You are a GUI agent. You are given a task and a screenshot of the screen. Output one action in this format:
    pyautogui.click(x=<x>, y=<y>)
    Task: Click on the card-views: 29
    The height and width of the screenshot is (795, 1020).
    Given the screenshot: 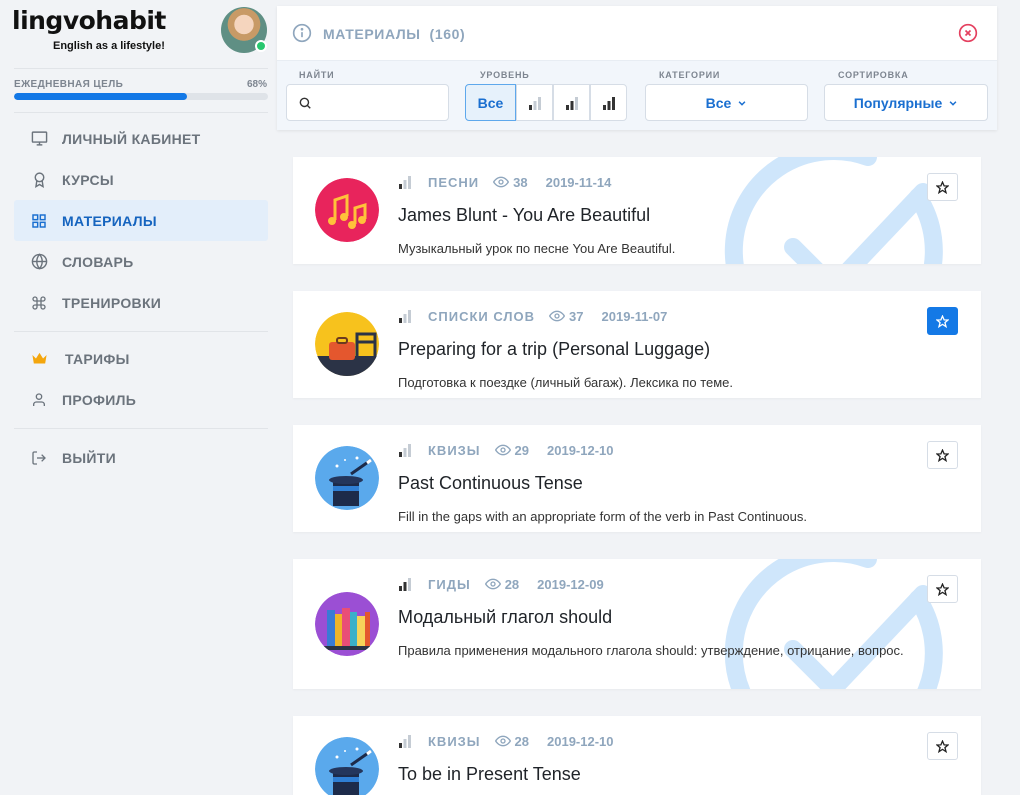 What is the action you would take?
    pyautogui.click(x=522, y=450)
    